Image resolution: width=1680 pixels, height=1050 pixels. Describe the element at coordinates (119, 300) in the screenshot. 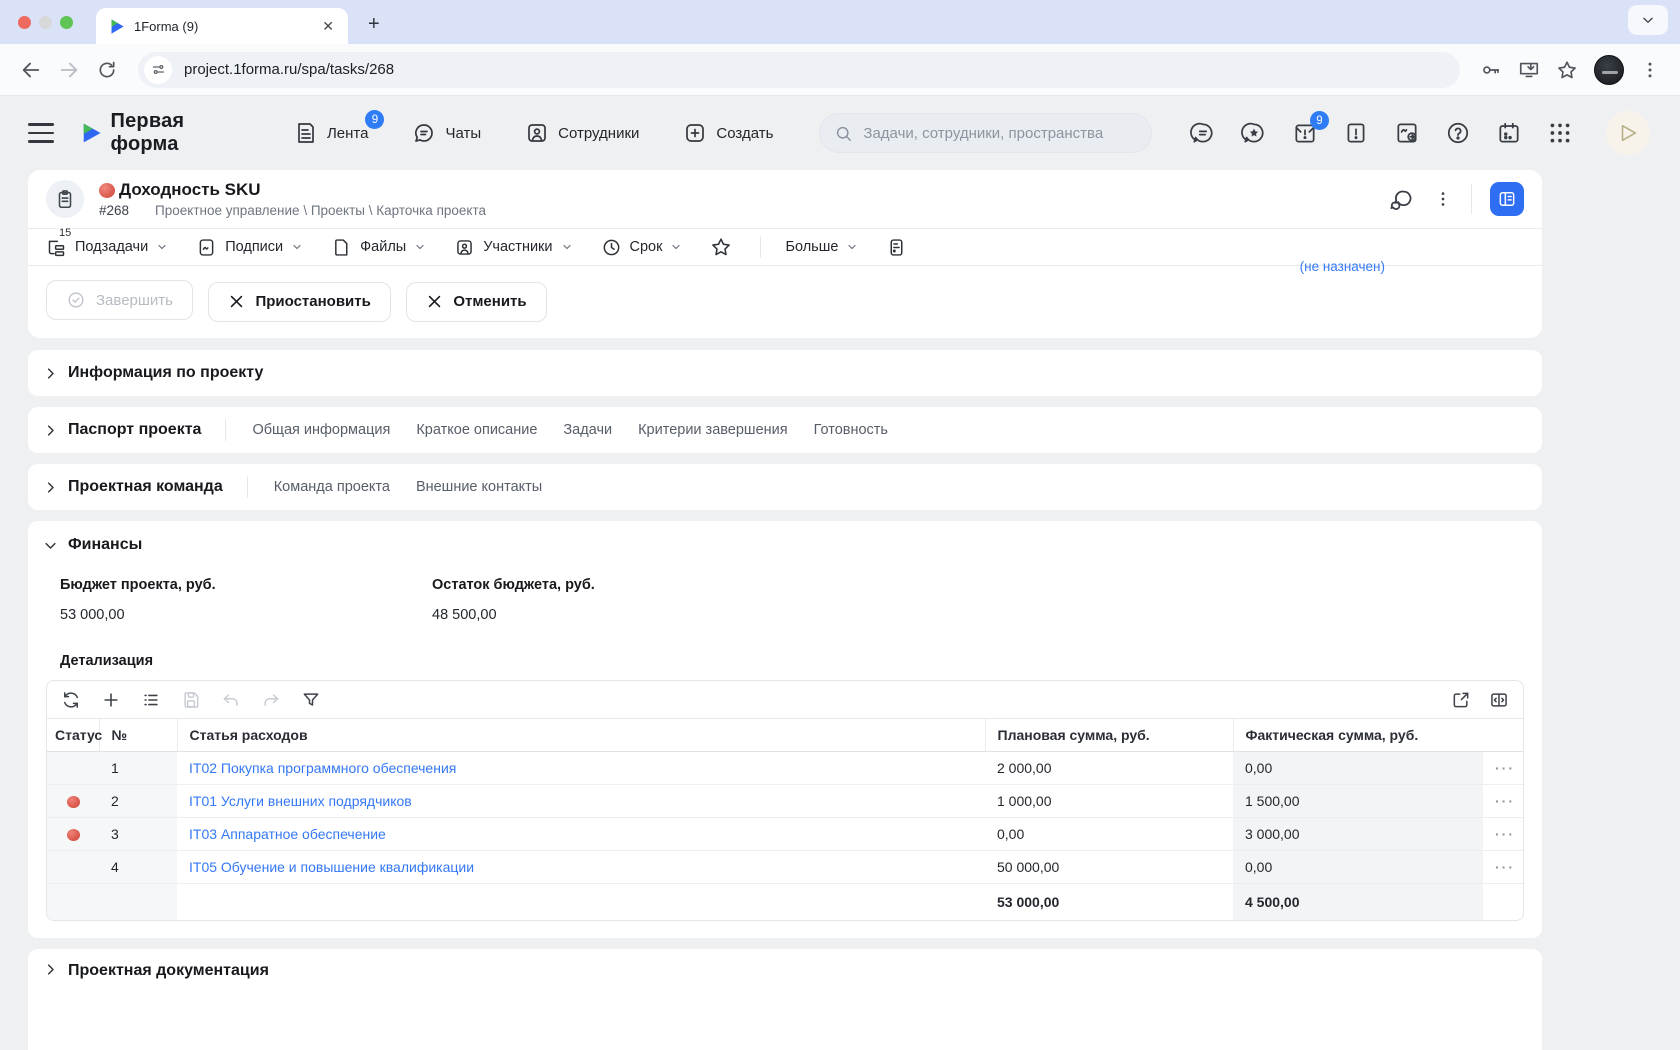

I see `complete-button: Завершить` at that location.